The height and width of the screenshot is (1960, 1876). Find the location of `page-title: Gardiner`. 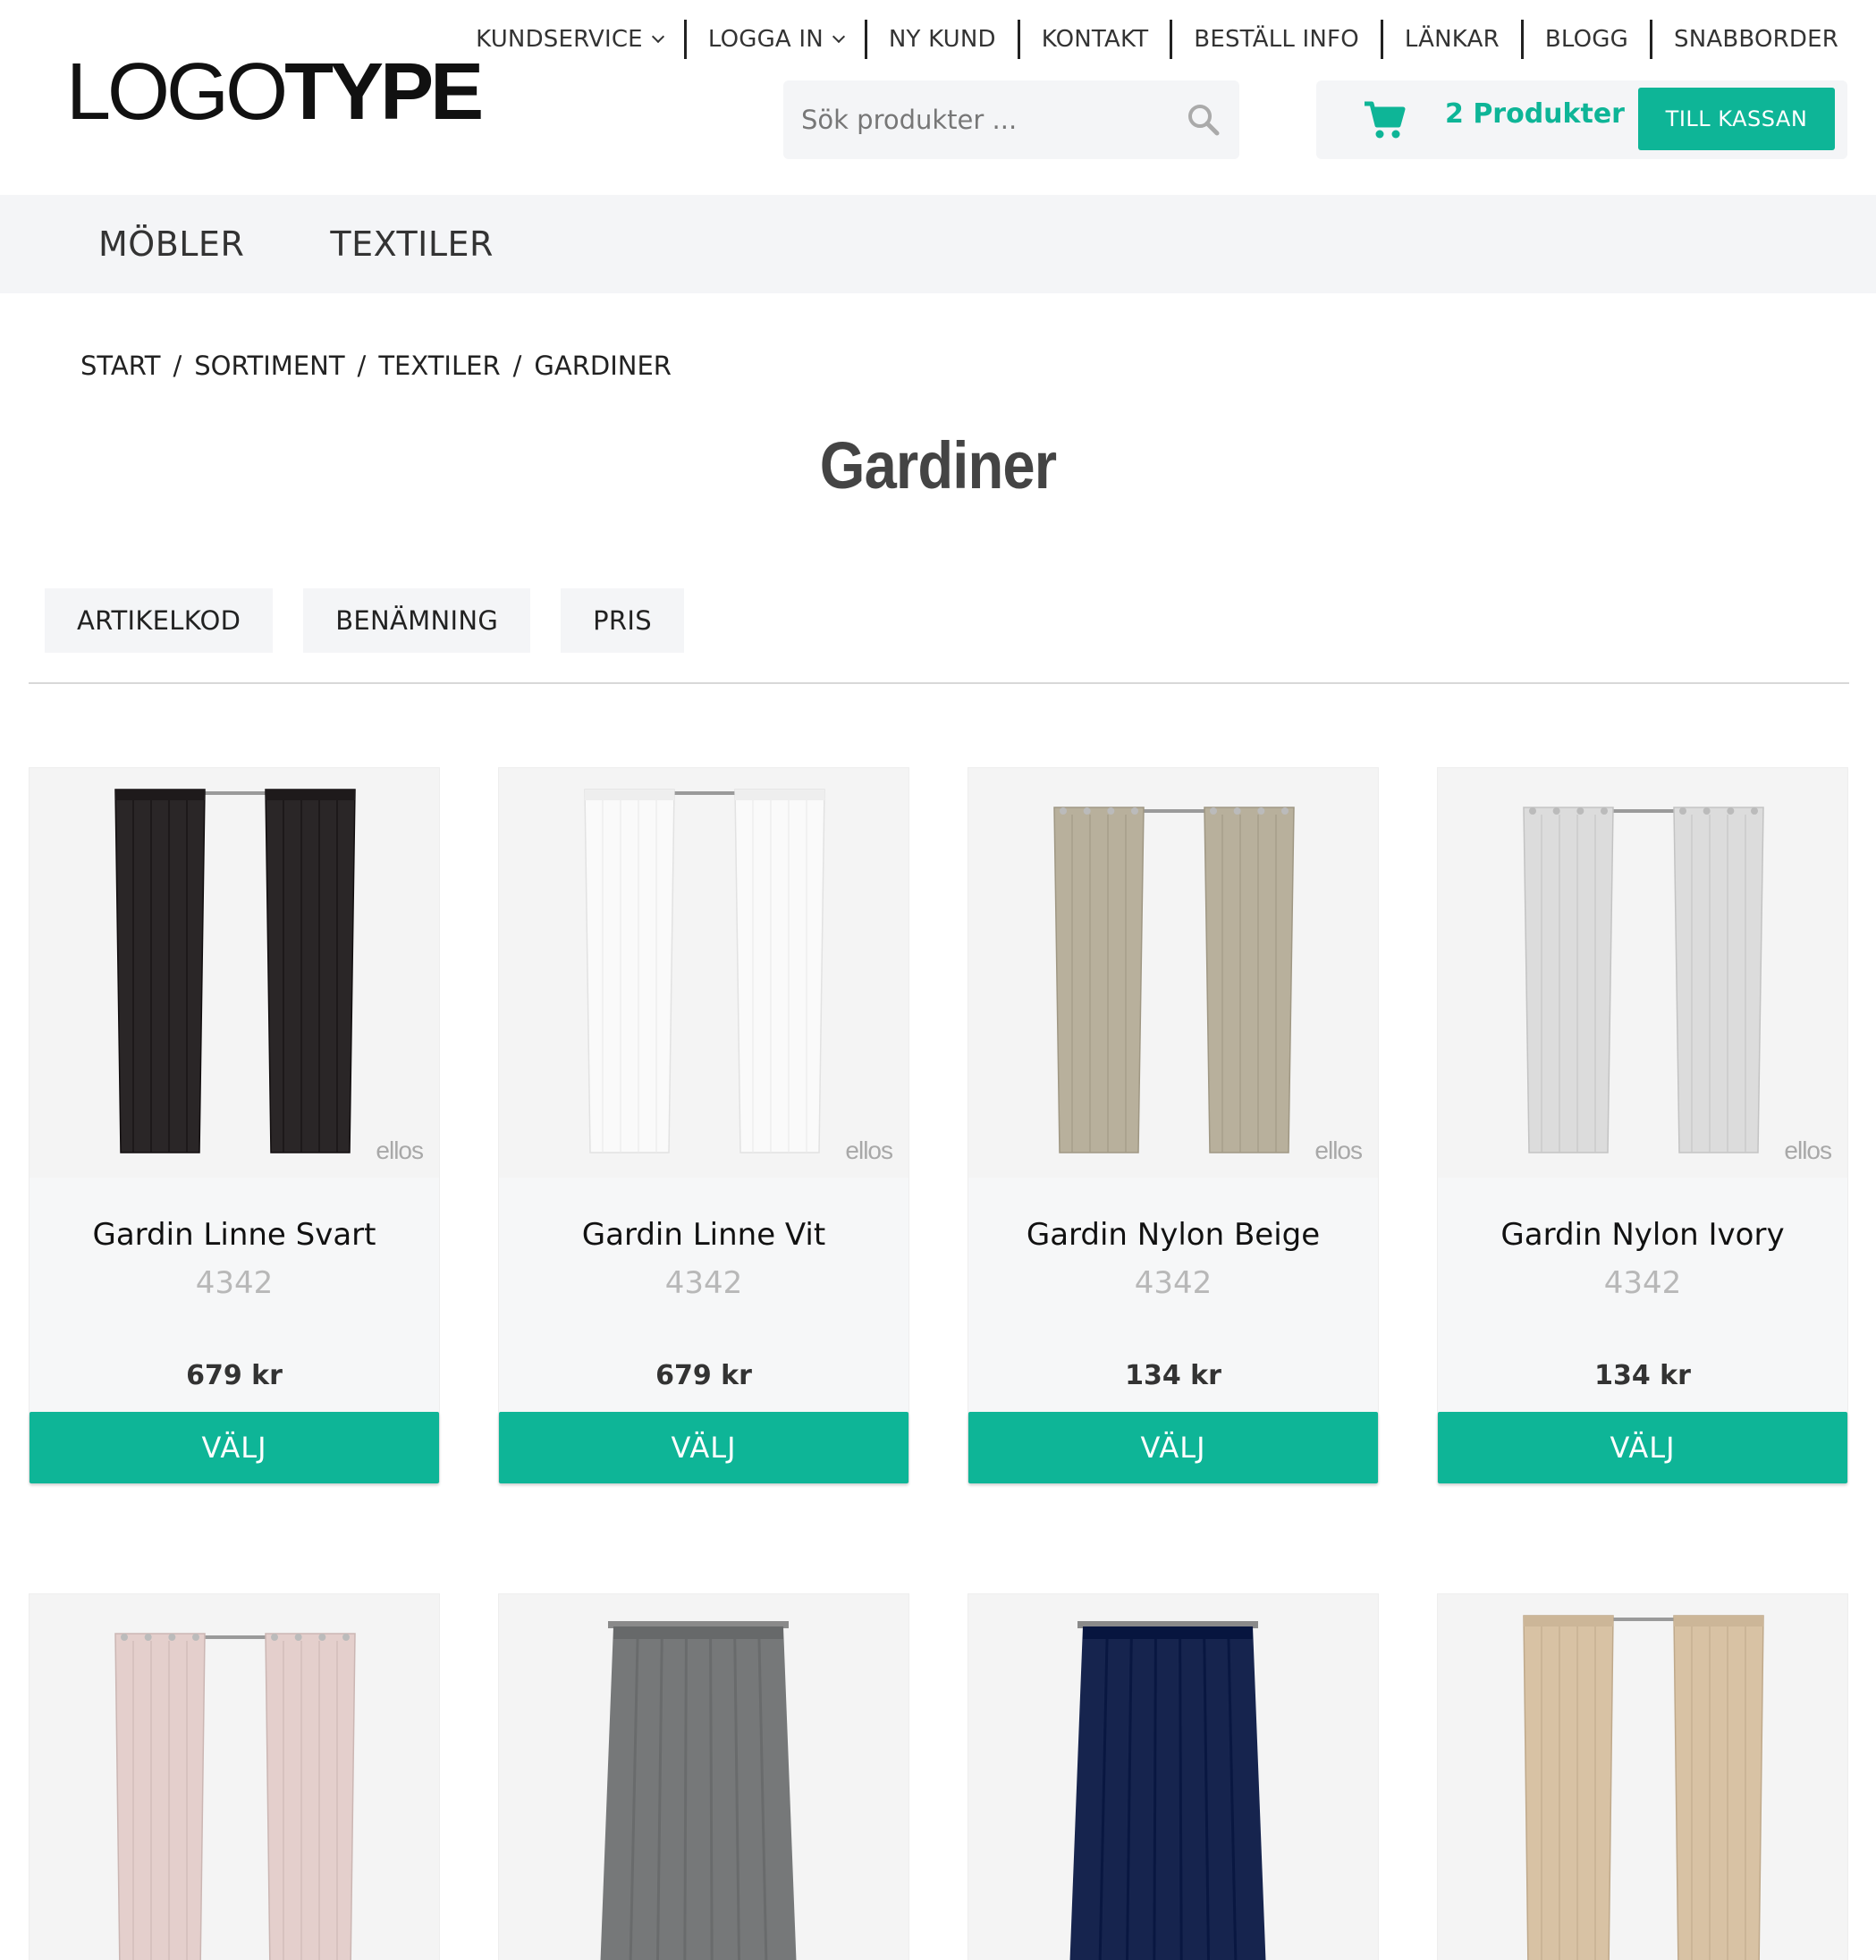

page-title: Gardiner is located at coordinates (938, 465).